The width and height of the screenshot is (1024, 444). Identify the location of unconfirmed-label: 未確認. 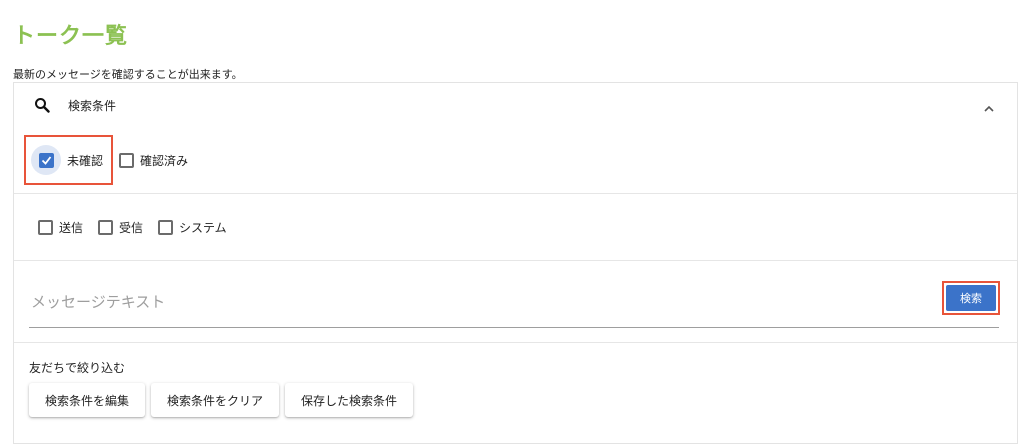
(85, 160).